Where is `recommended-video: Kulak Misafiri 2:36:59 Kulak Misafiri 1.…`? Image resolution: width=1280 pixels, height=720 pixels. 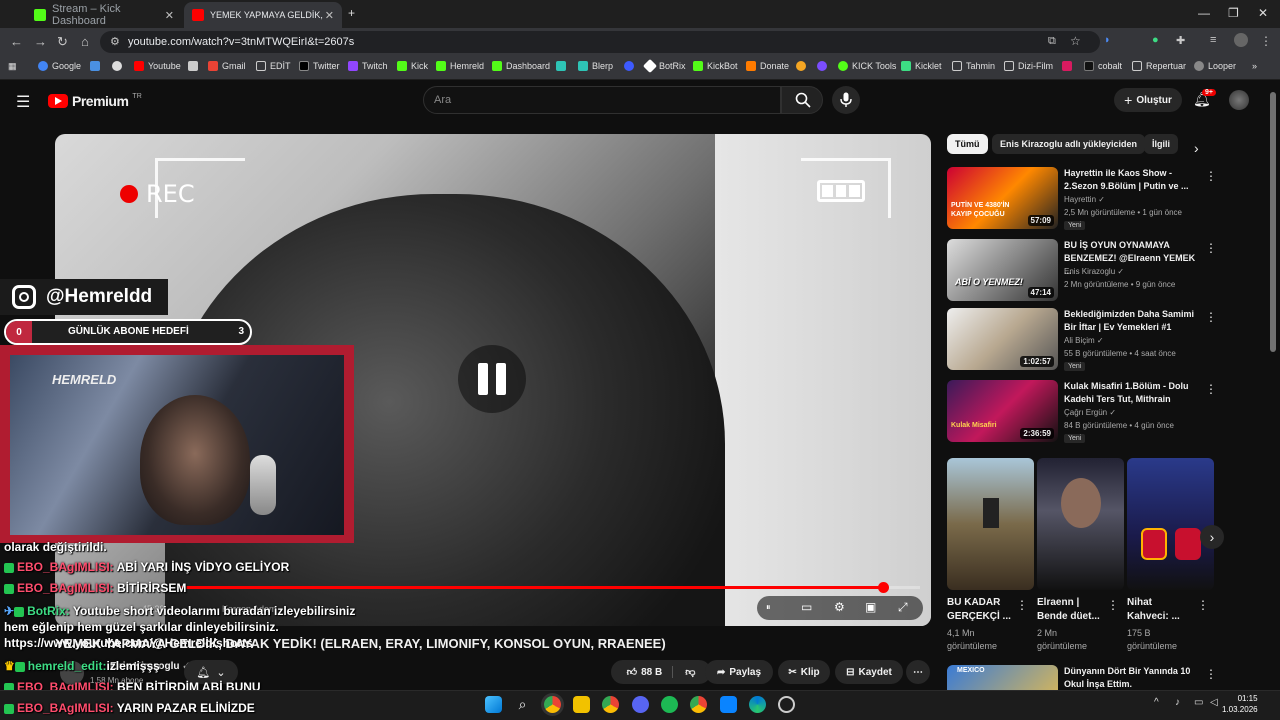
recommended-video: Kulak Misafiri 2:36:59 Kulak Misafiri 1.… is located at coordinates (1082, 412).